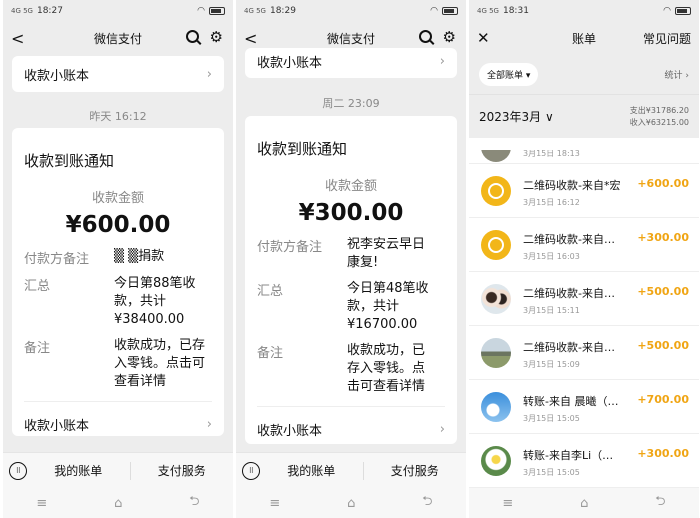 The image size is (700, 518). What do you see at coordinates (341, 368) in the screenshot?
I see `remark-row: 备注 收款成功，已存入零钱。点击可查看详情` at bounding box center [341, 368].